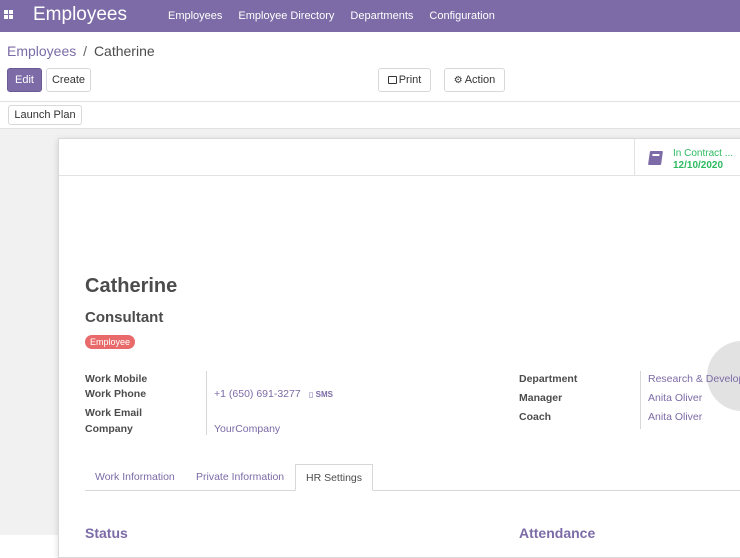 This screenshot has height=558, width=740. Describe the element at coordinates (410, 80) in the screenshot. I see `print-label: Print` at that location.